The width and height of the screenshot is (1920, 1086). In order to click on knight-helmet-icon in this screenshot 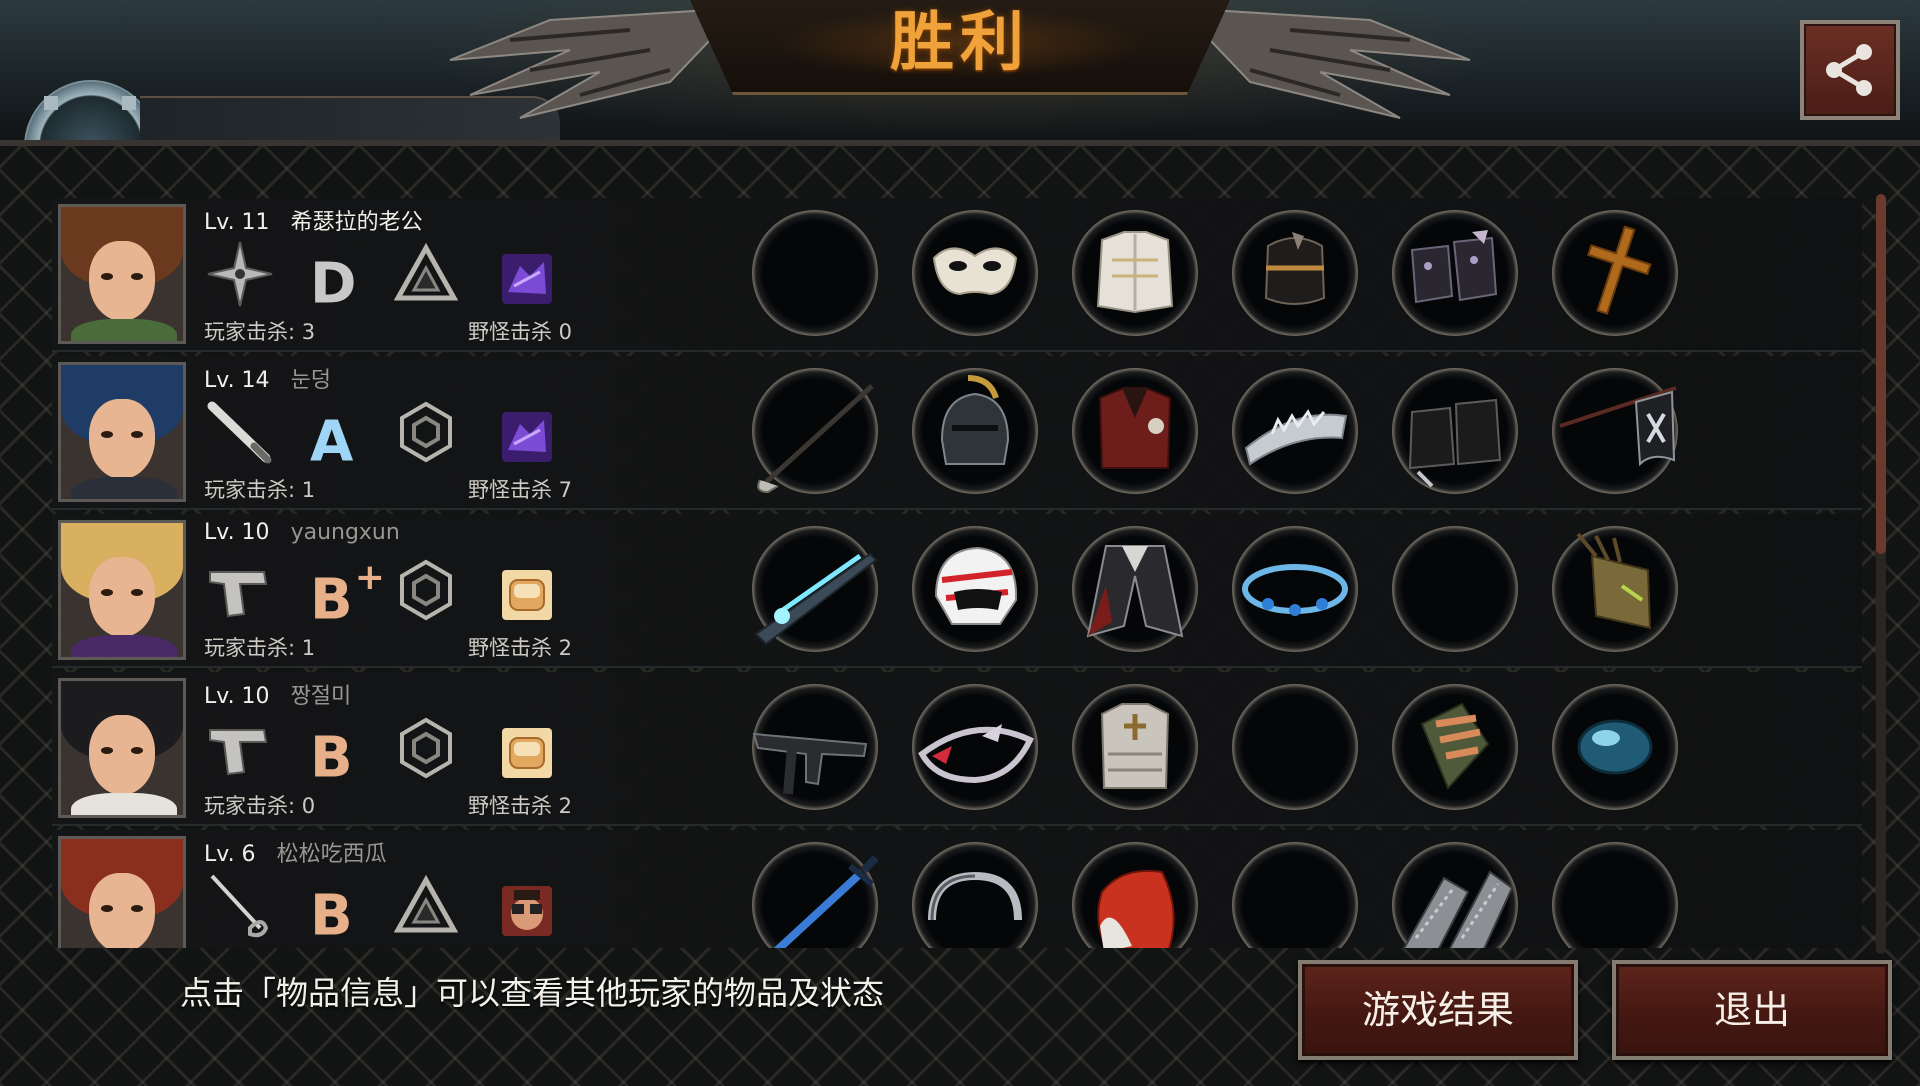, I will do `click(975, 420)`.